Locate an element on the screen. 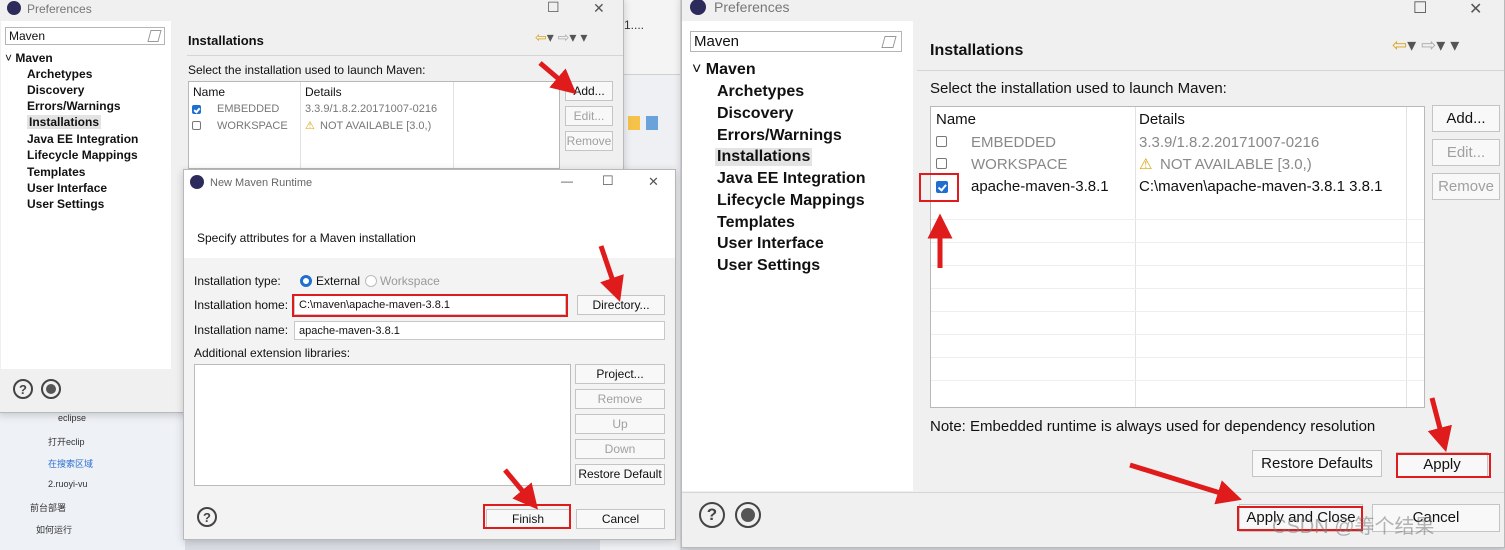 The width and height of the screenshot is (1505, 550). arrow-to-finish is located at coordinates (521, 489).